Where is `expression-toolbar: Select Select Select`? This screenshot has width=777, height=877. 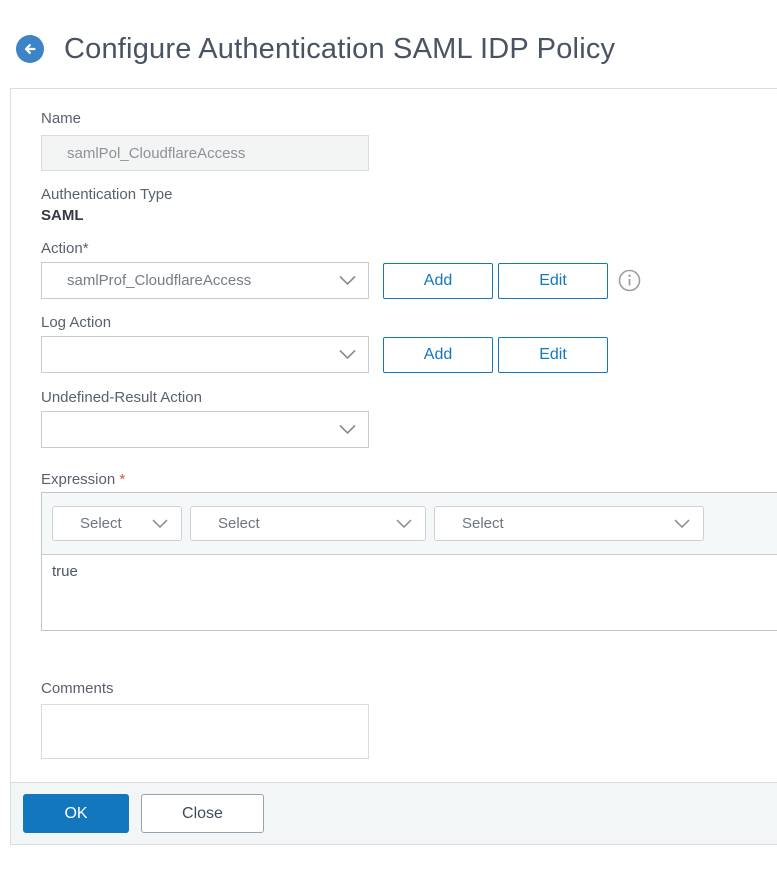
expression-toolbar: Select Select Select is located at coordinates (409, 524).